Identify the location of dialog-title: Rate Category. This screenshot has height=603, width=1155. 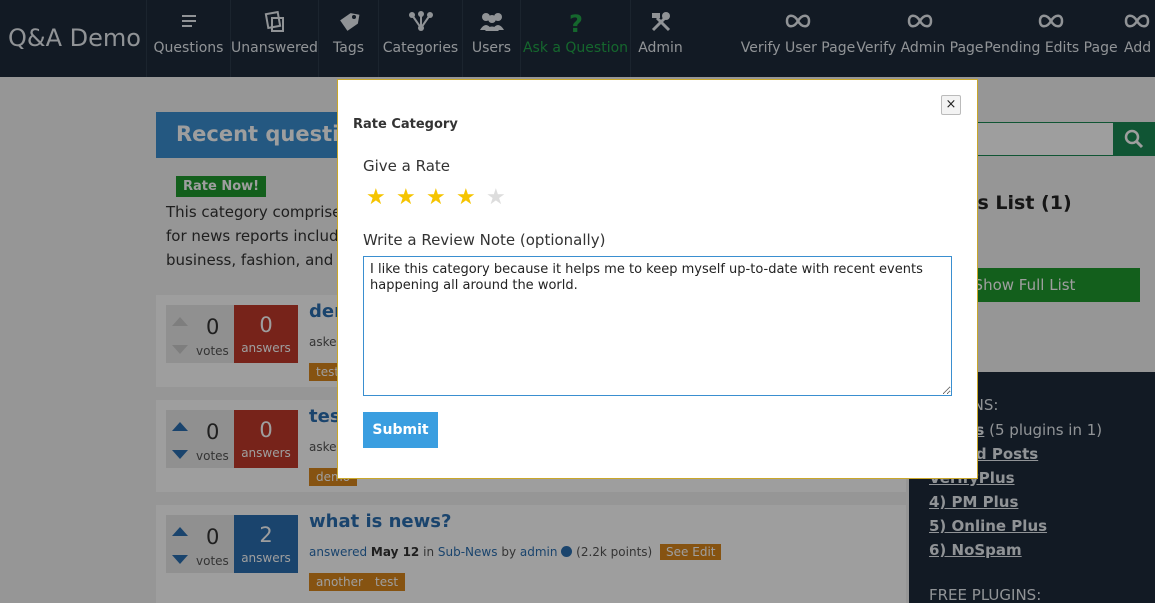
(405, 124).